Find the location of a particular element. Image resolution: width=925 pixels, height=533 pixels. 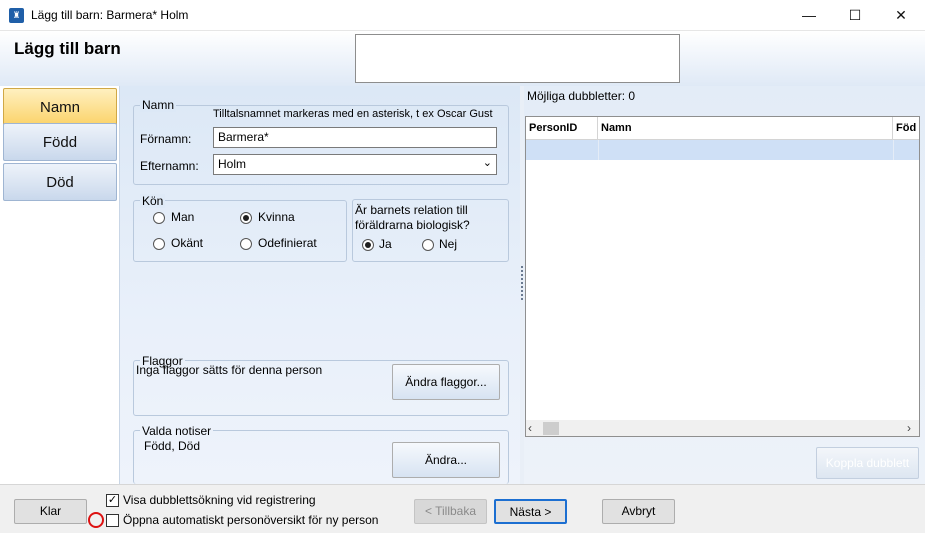

efternamn-value: Holm is located at coordinates (232, 164).